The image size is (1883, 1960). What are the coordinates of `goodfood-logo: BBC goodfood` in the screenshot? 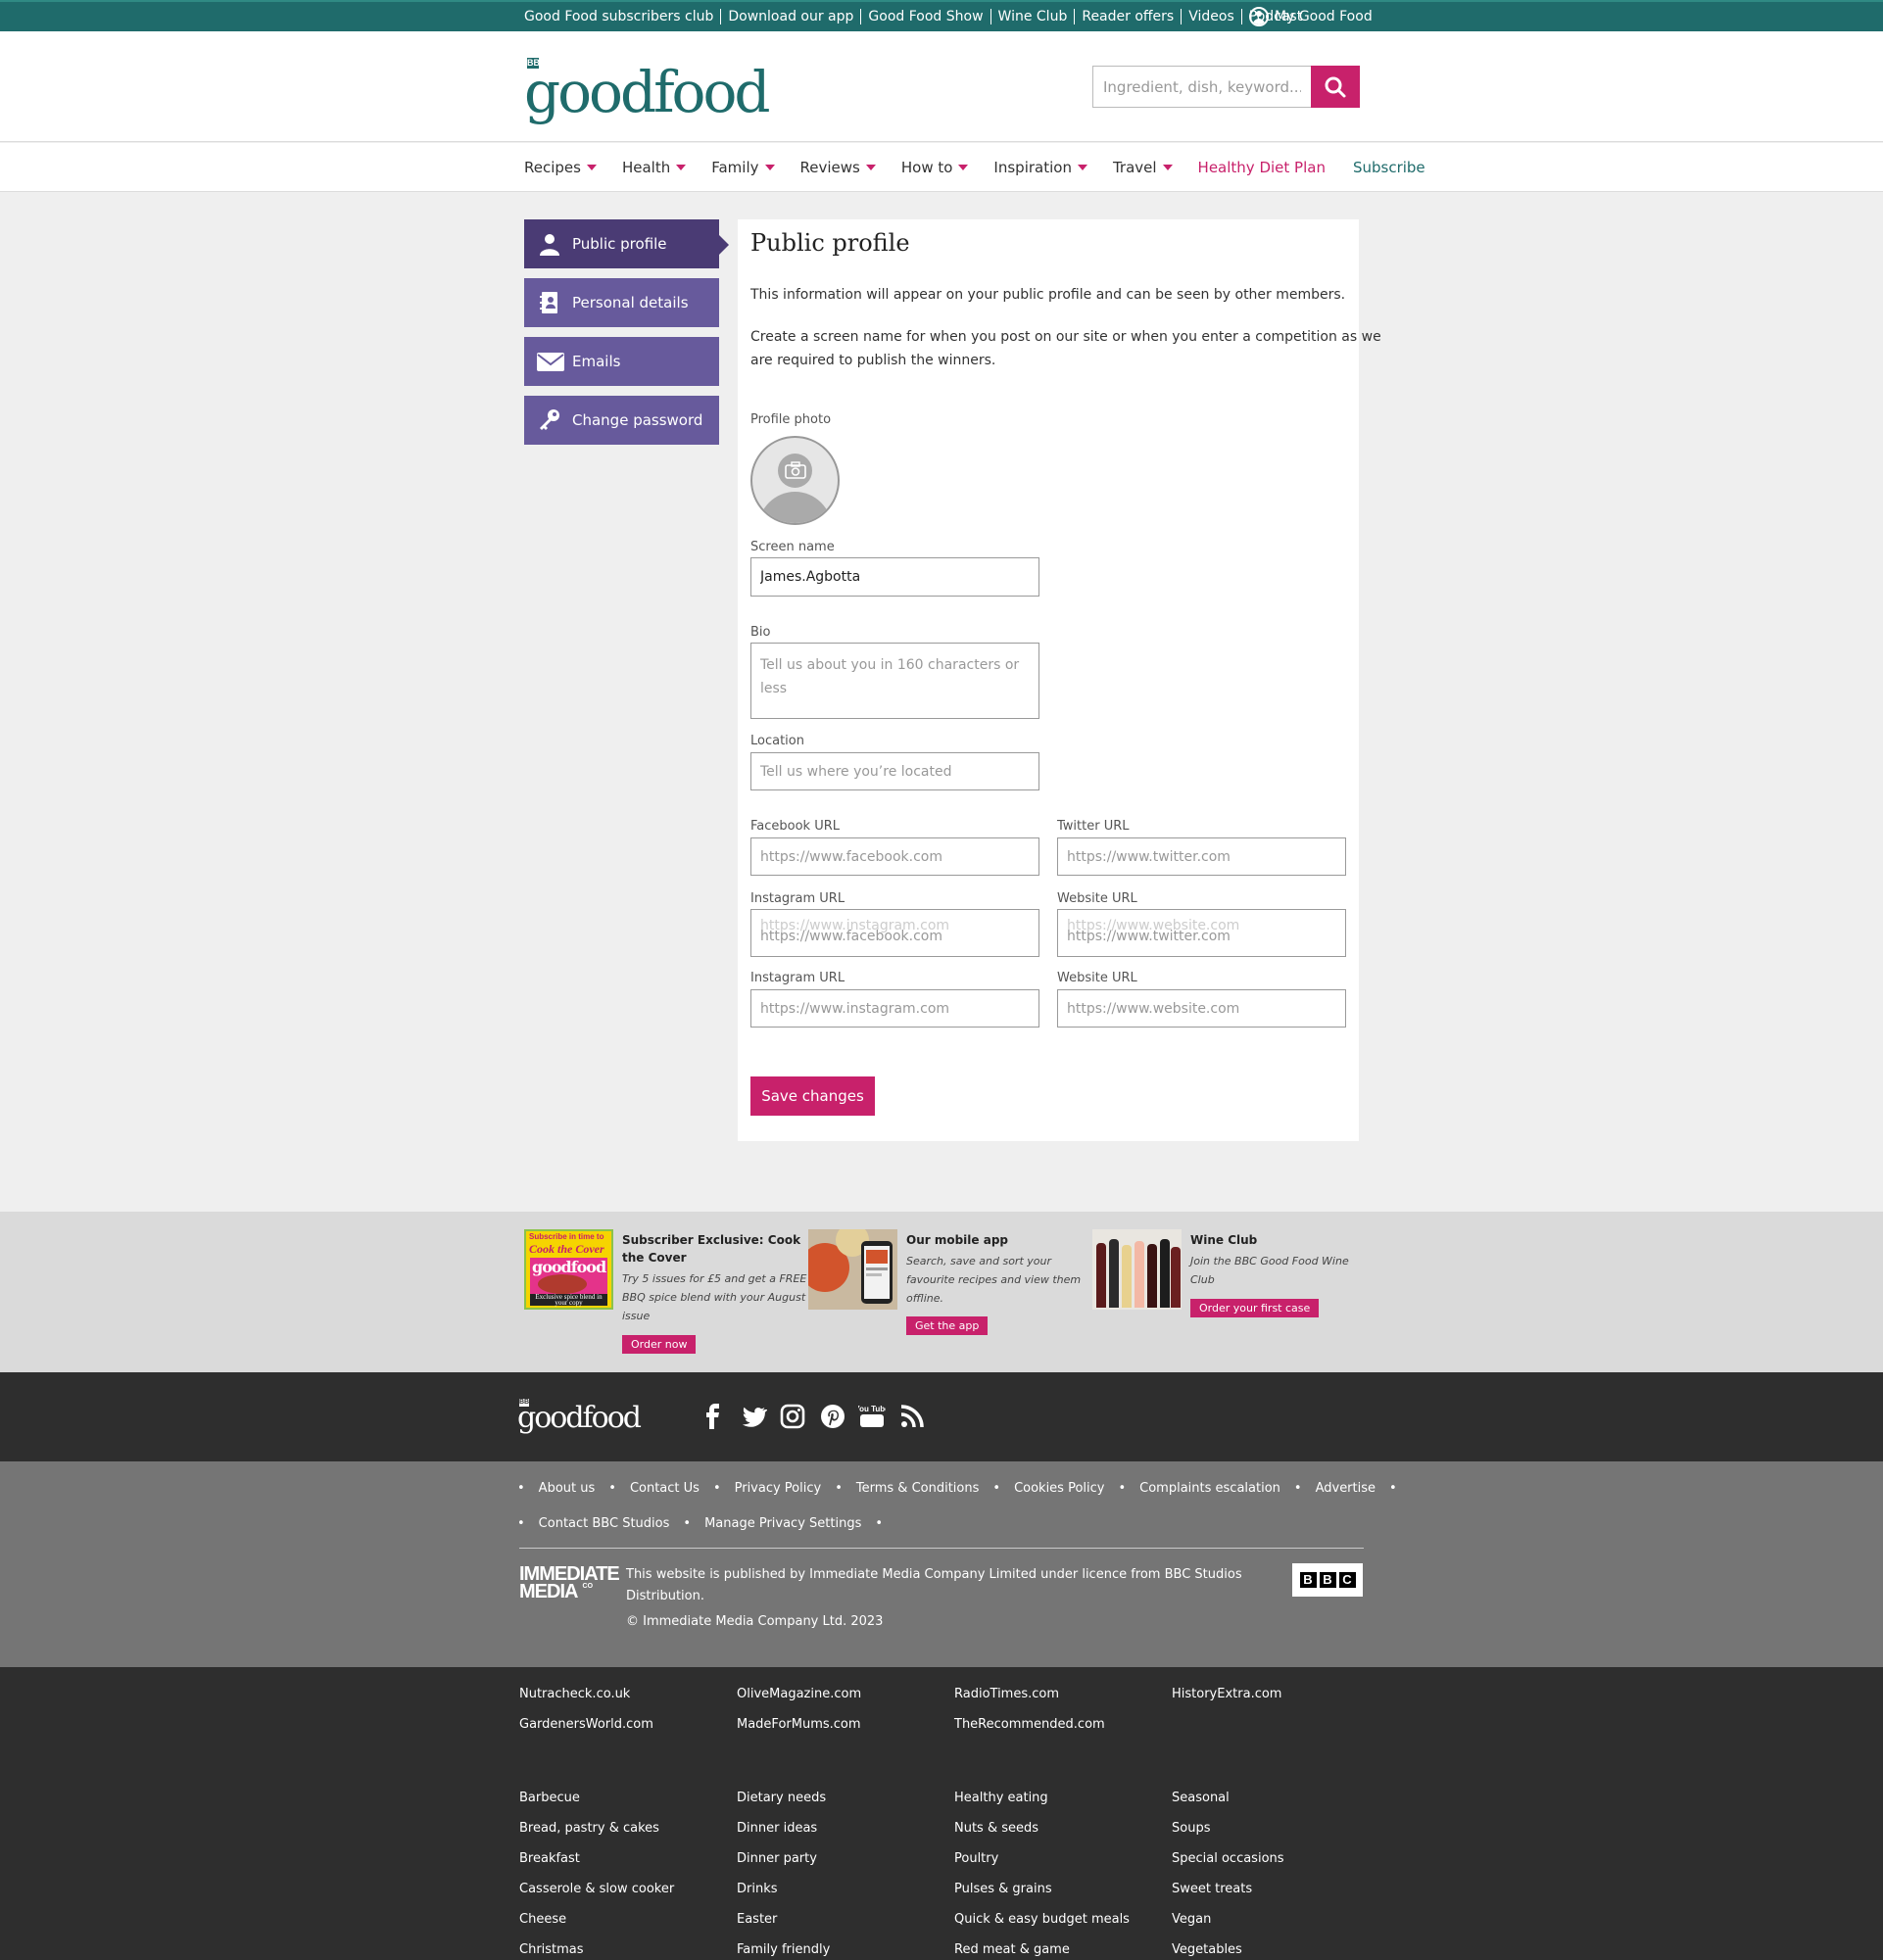 It's located at (647, 89).